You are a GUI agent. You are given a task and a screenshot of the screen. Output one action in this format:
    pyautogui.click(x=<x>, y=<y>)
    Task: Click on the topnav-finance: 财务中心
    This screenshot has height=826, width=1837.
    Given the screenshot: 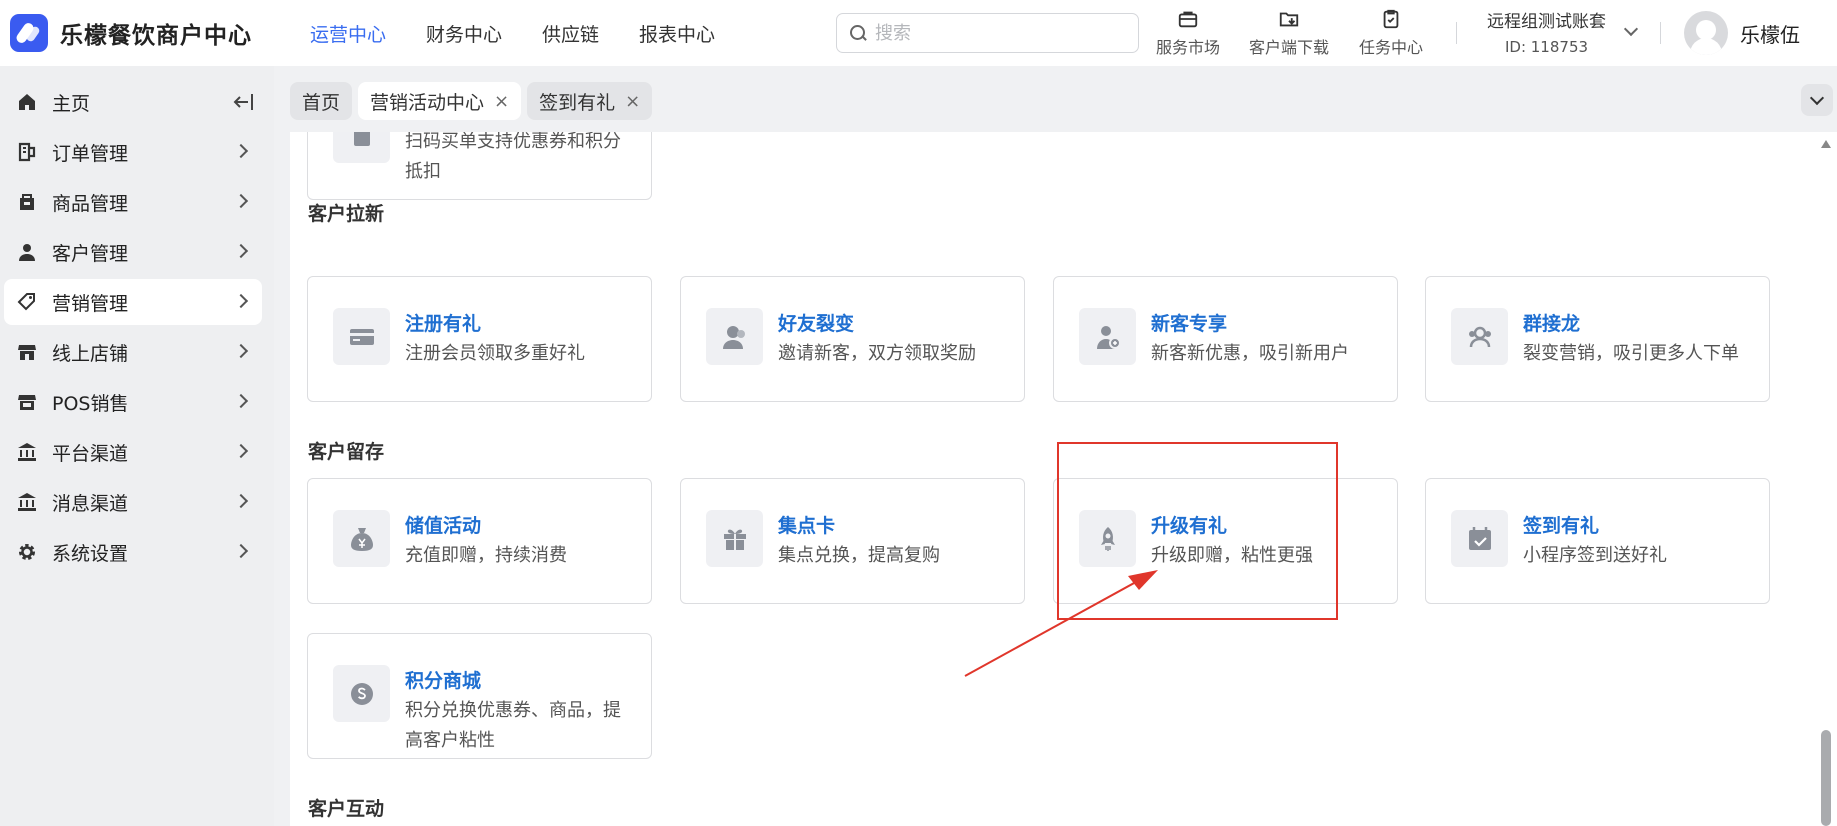 What is the action you would take?
    pyautogui.click(x=464, y=33)
    